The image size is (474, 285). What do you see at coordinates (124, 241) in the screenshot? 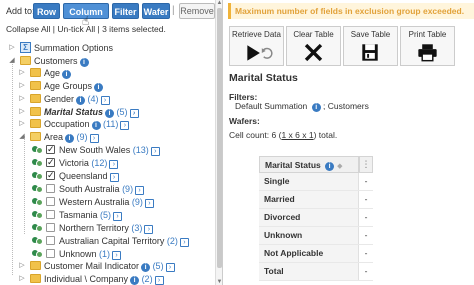
I see `tree-item-label-wrap: Australian Capital Territory (2) ›` at bounding box center [124, 241].